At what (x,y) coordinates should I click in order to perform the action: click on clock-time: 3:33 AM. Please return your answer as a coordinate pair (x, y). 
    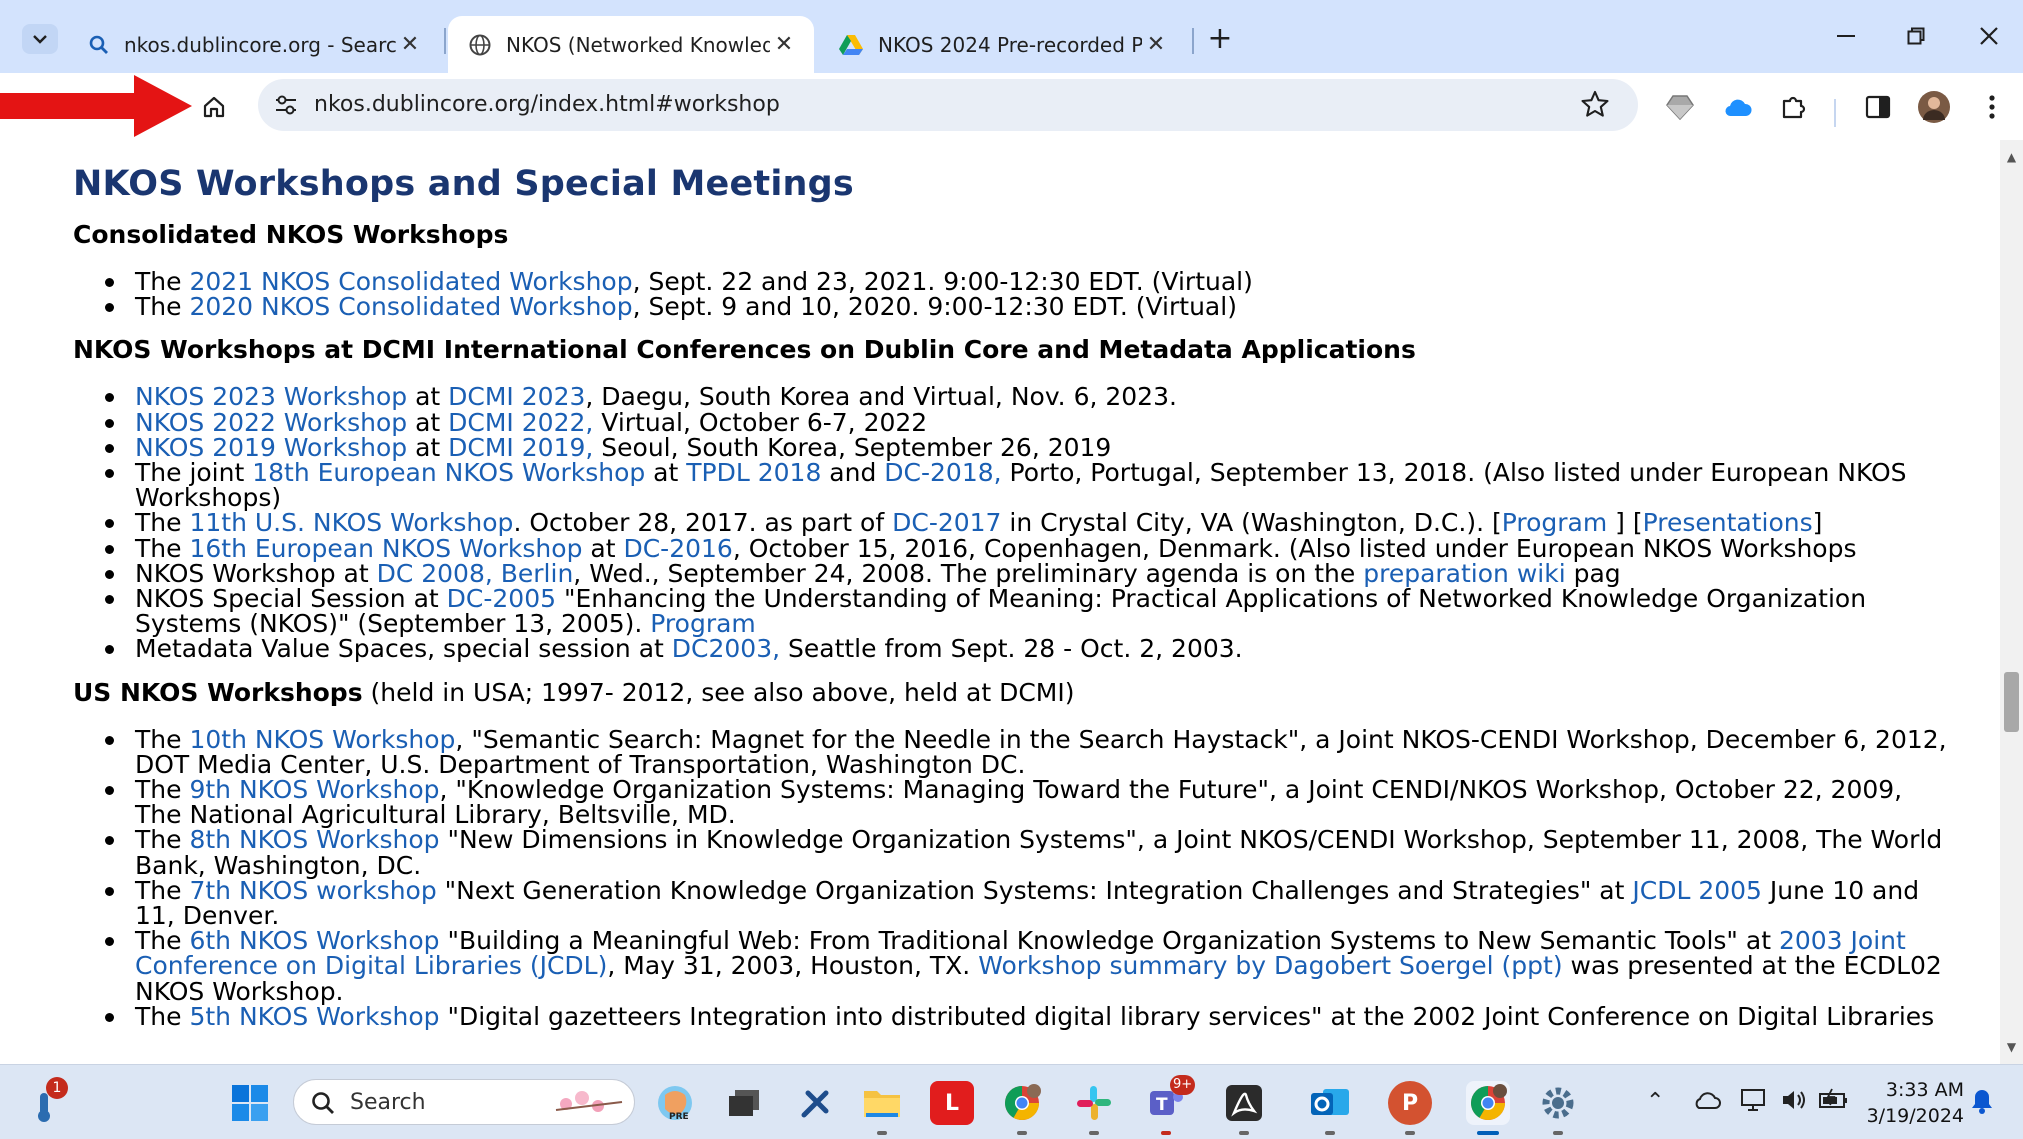
    Looking at the image, I should click on (1924, 1090).